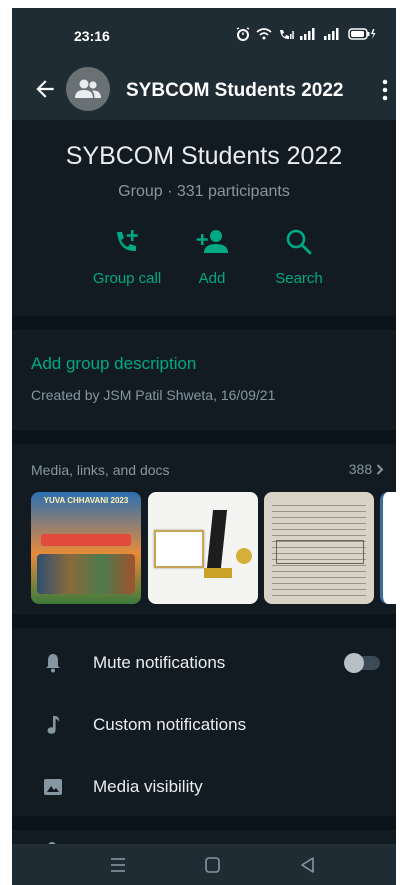 This screenshot has height=885, width=400. Describe the element at coordinates (53, 725) in the screenshot. I see `music-note-icon` at that location.